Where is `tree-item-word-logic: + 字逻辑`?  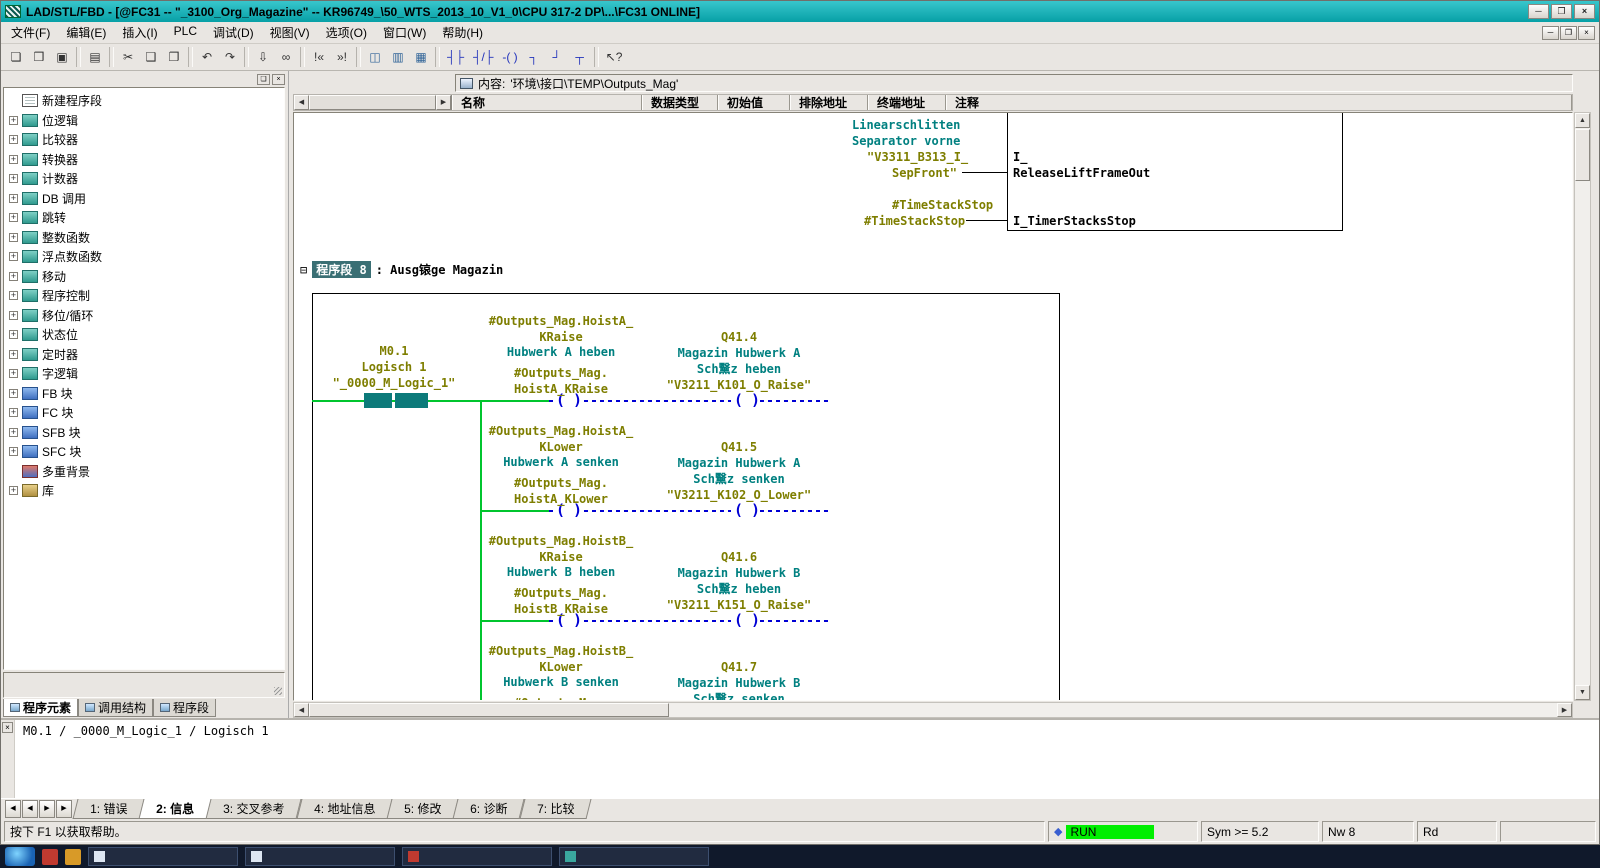 tree-item-word-logic: + 字逻辑 is located at coordinates (145, 374).